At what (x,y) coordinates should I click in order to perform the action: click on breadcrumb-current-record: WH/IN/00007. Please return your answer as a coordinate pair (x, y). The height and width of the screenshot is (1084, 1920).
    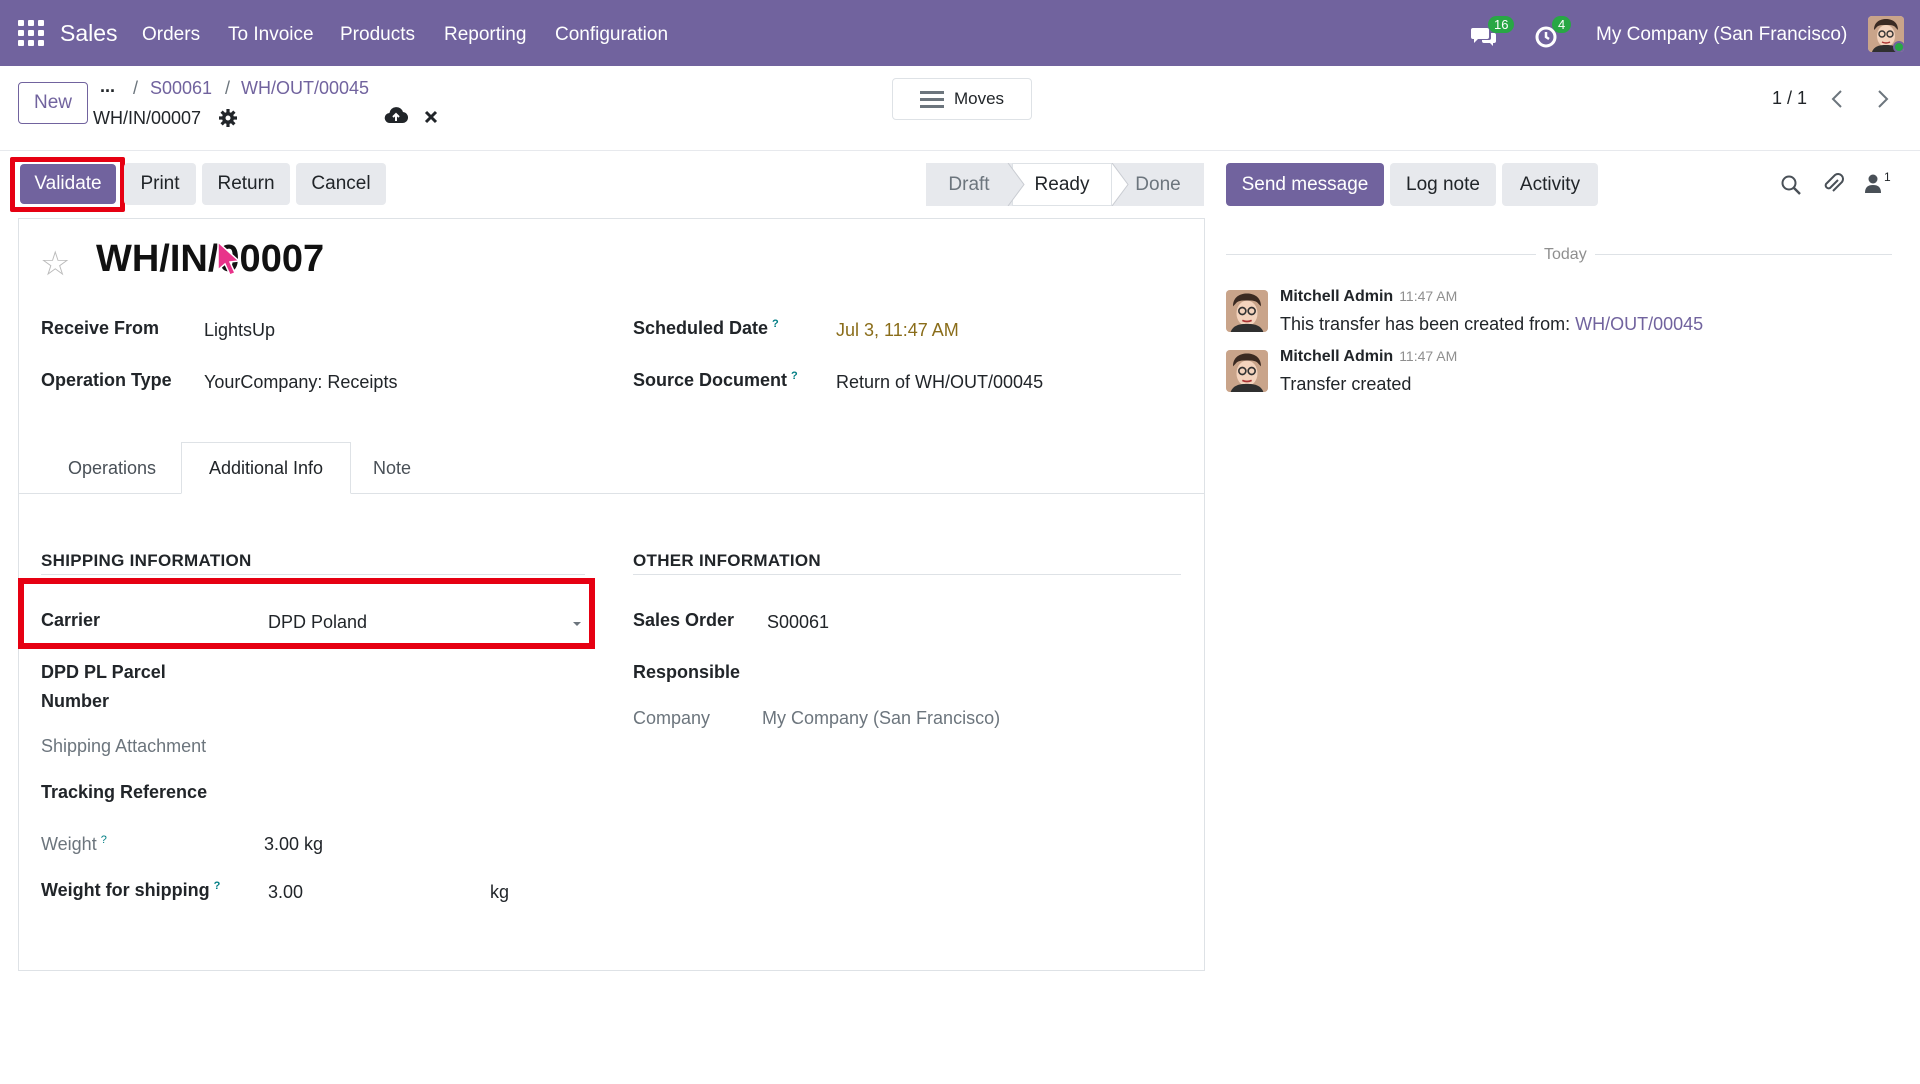
    Looking at the image, I should click on (147, 118).